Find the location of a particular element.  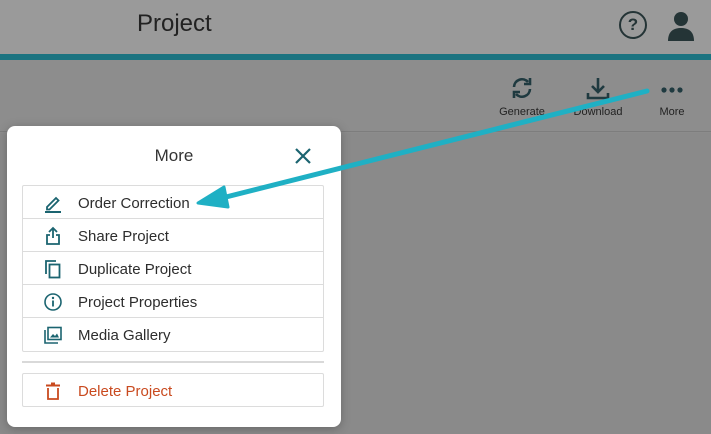

duplicate-project-item: Duplicate Project is located at coordinates (173, 268).